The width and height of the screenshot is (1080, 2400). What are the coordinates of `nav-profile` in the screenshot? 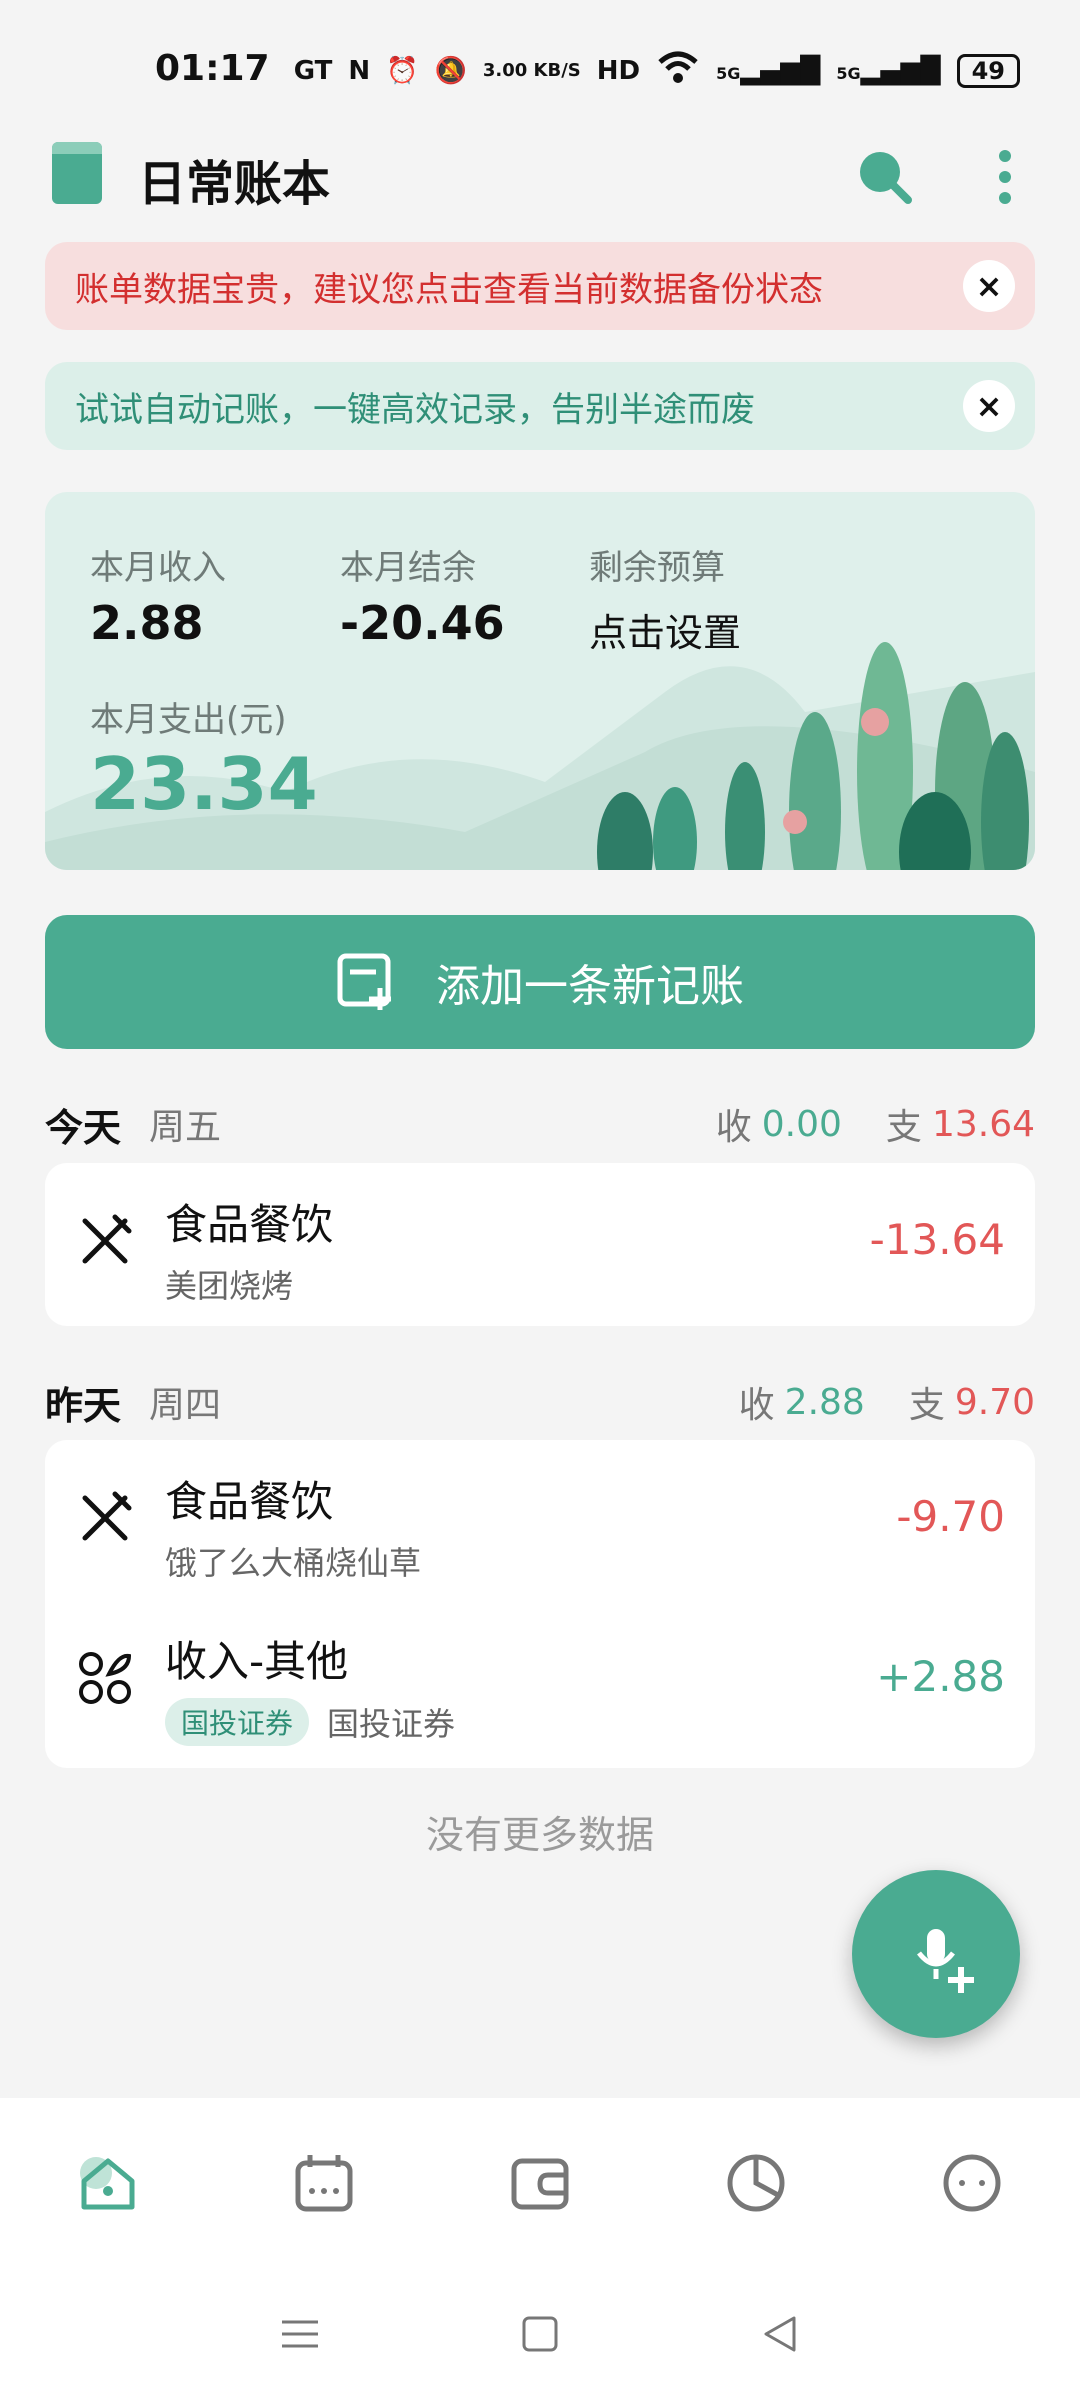 It's located at (972, 2183).